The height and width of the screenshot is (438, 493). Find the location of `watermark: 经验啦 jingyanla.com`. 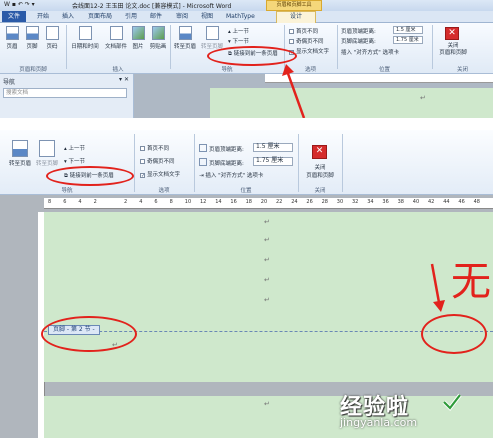

watermark: 经验啦 jingyanla.com is located at coordinates (403, 412).